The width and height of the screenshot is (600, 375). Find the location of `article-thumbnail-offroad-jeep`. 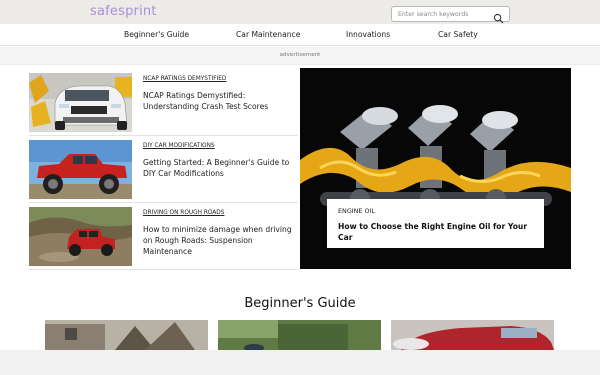

article-thumbnail-offroad-jeep is located at coordinates (80, 236).